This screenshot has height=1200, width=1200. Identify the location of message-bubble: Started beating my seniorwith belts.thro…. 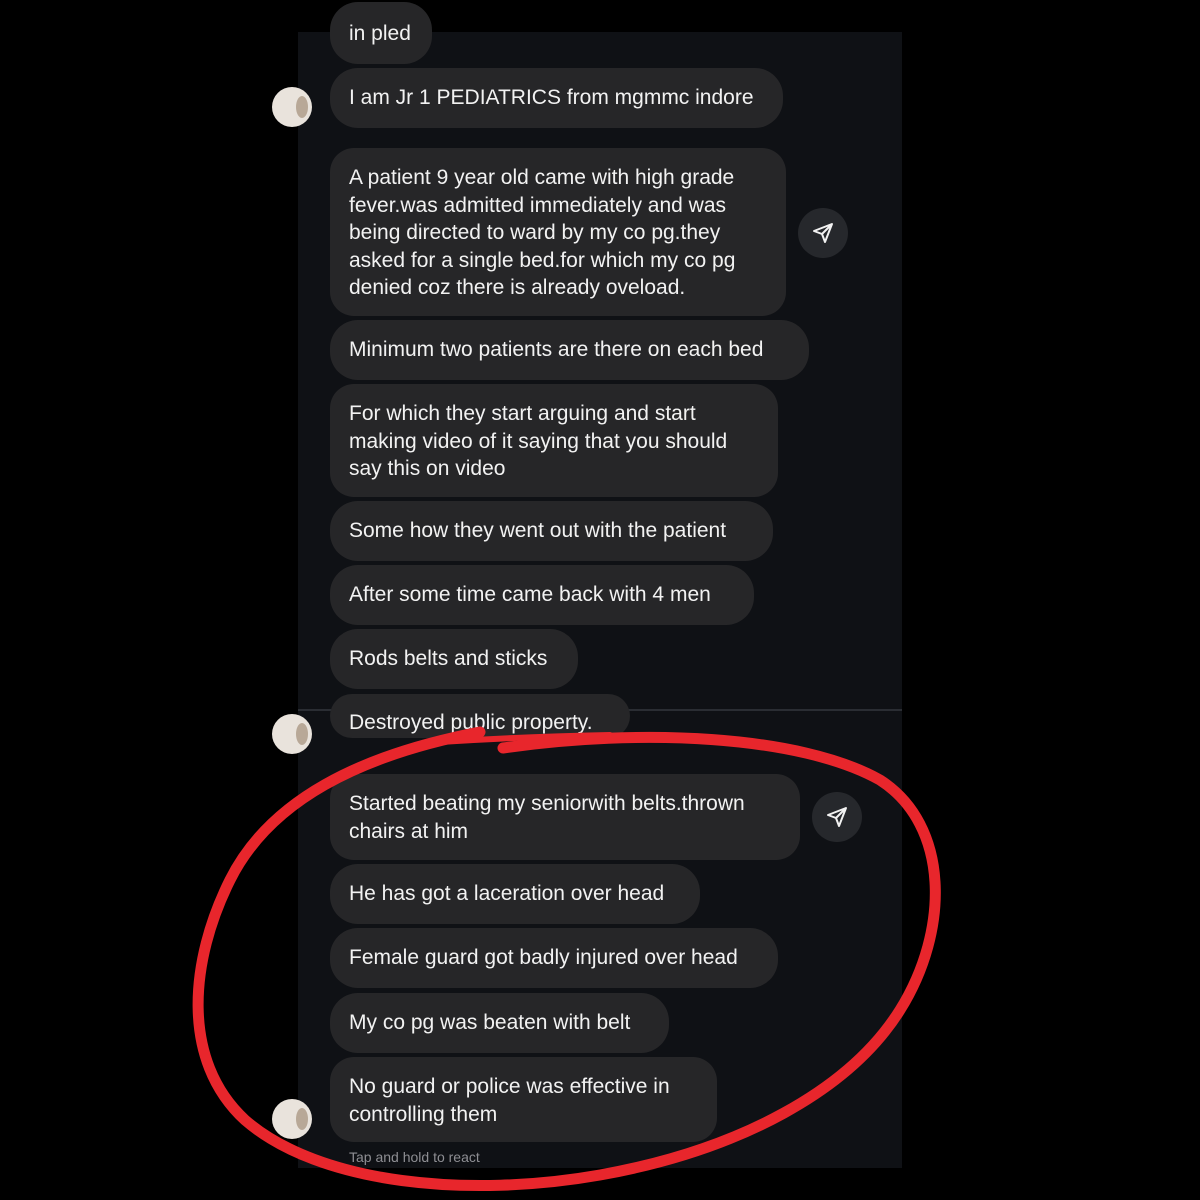
(565, 817).